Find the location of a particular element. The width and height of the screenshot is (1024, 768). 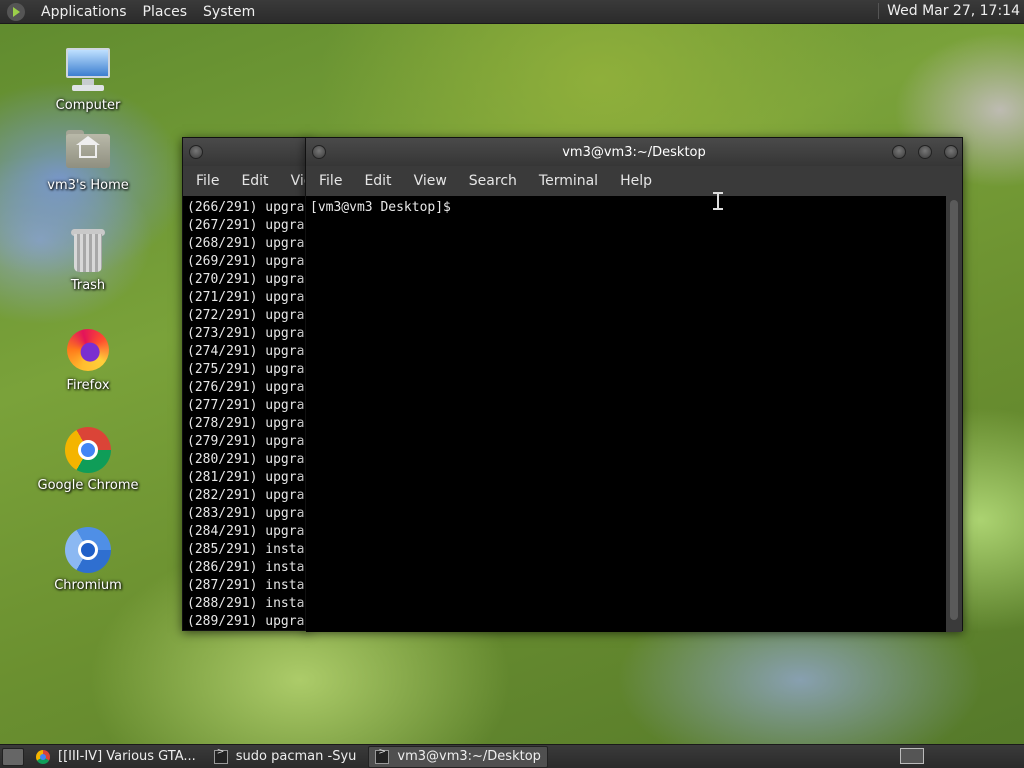

desktop-icon-google-chrome: Google Chrome is located at coordinates (88, 459).